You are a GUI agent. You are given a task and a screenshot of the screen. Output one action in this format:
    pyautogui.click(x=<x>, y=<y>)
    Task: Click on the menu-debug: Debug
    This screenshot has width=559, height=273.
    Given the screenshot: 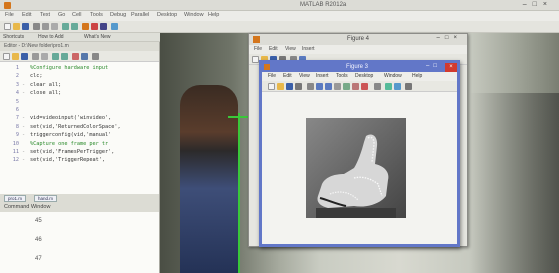 What is the action you would take?
    pyautogui.click(x=118, y=15)
    